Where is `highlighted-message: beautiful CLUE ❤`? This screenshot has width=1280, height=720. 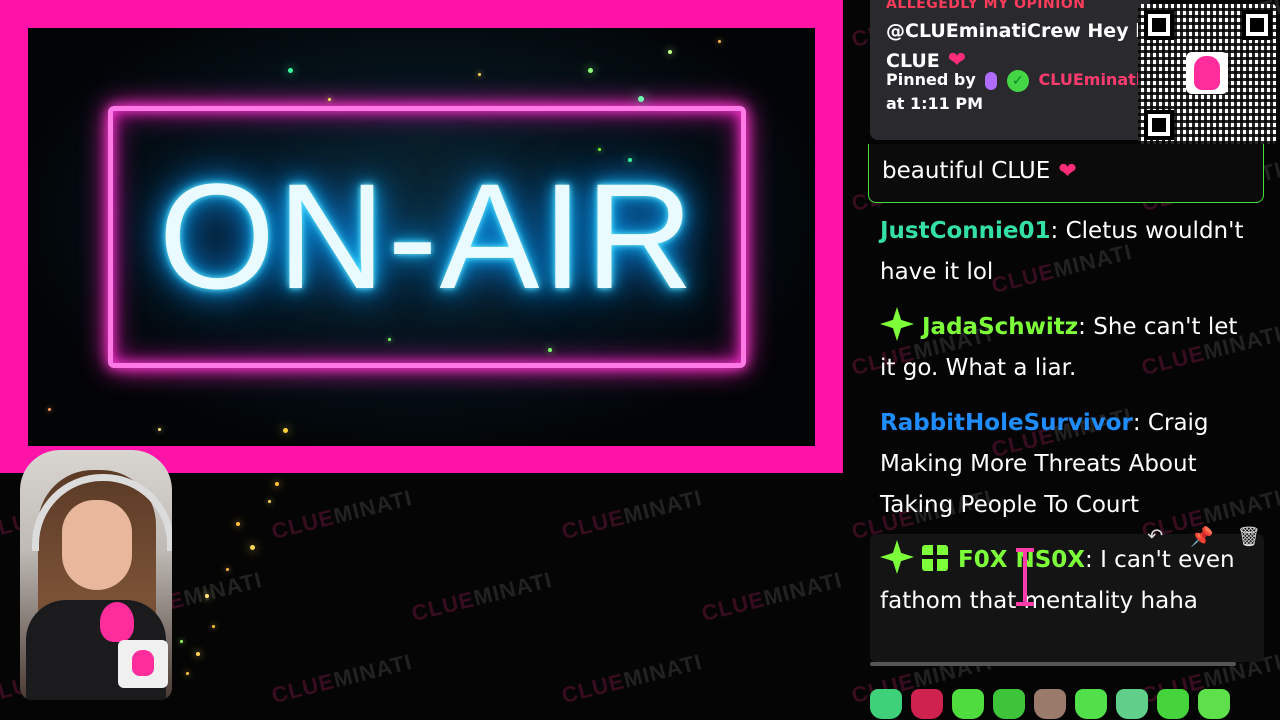
highlighted-message: beautiful CLUE ❤ is located at coordinates (1066, 173).